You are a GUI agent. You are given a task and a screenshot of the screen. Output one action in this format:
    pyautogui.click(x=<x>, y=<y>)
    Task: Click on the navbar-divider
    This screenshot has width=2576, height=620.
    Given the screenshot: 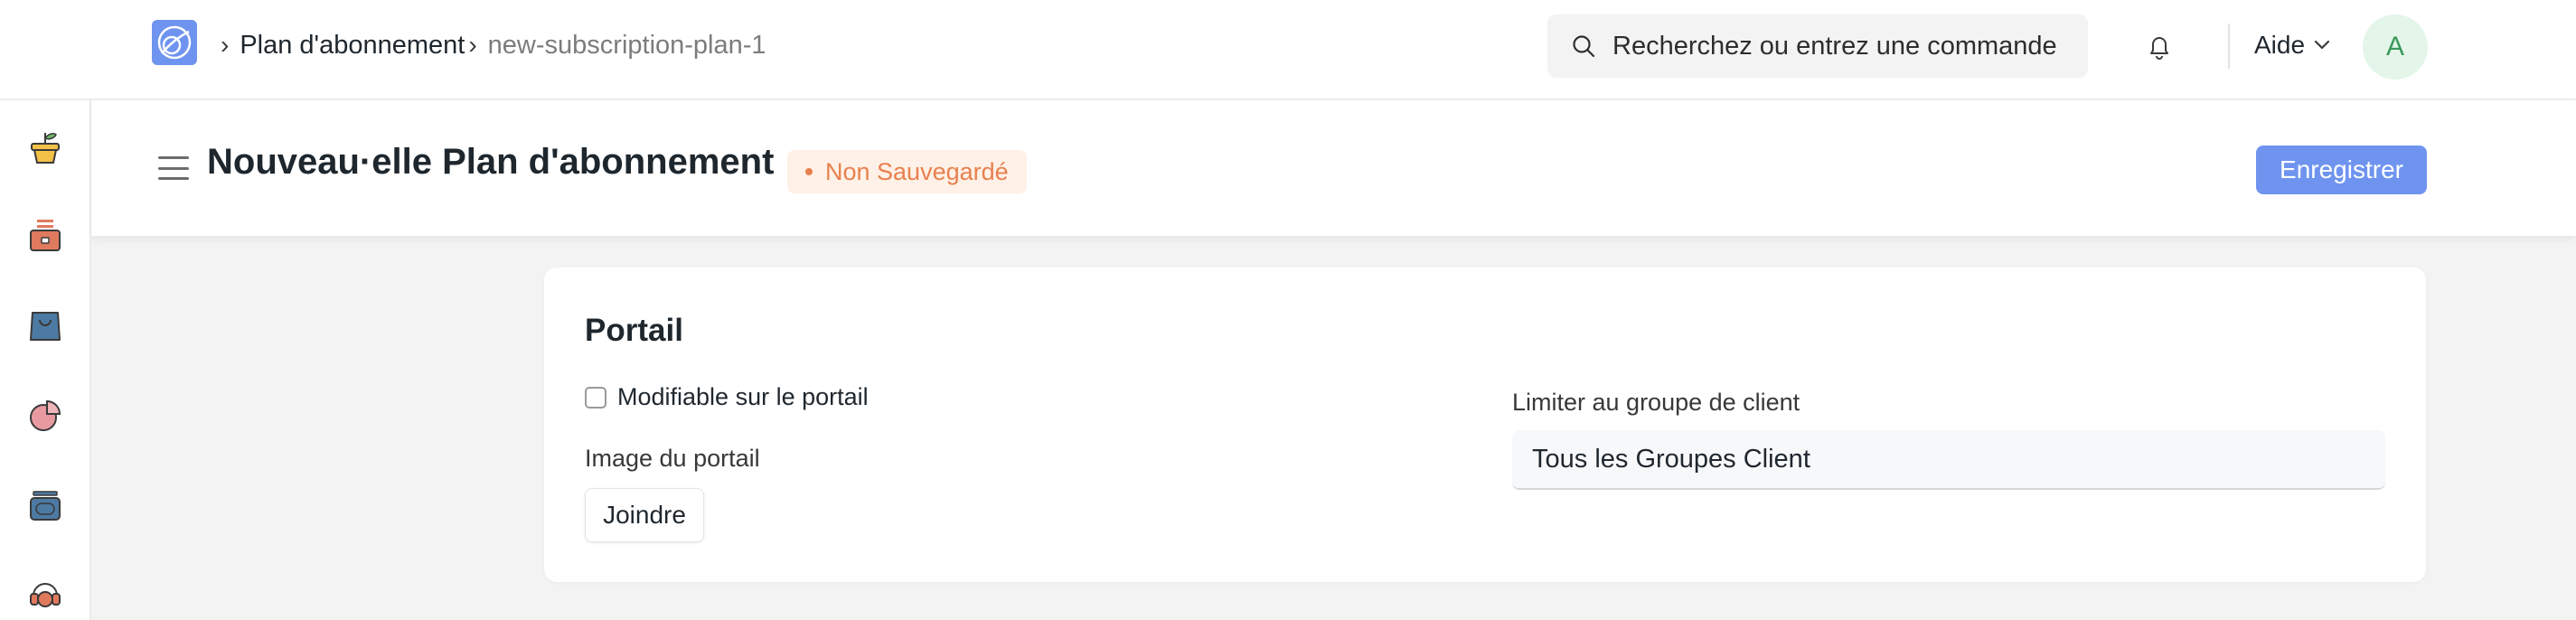 What is the action you would take?
    pyautogui.click(x=2229, y=46)
    